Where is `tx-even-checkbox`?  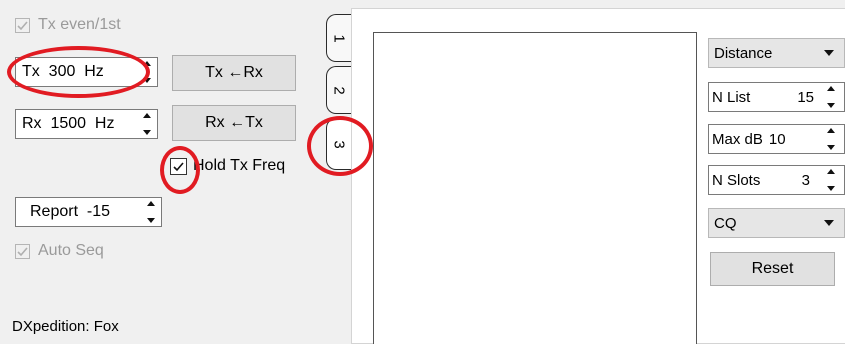 tx-even-checkbox is located at coordinates (22, 25).